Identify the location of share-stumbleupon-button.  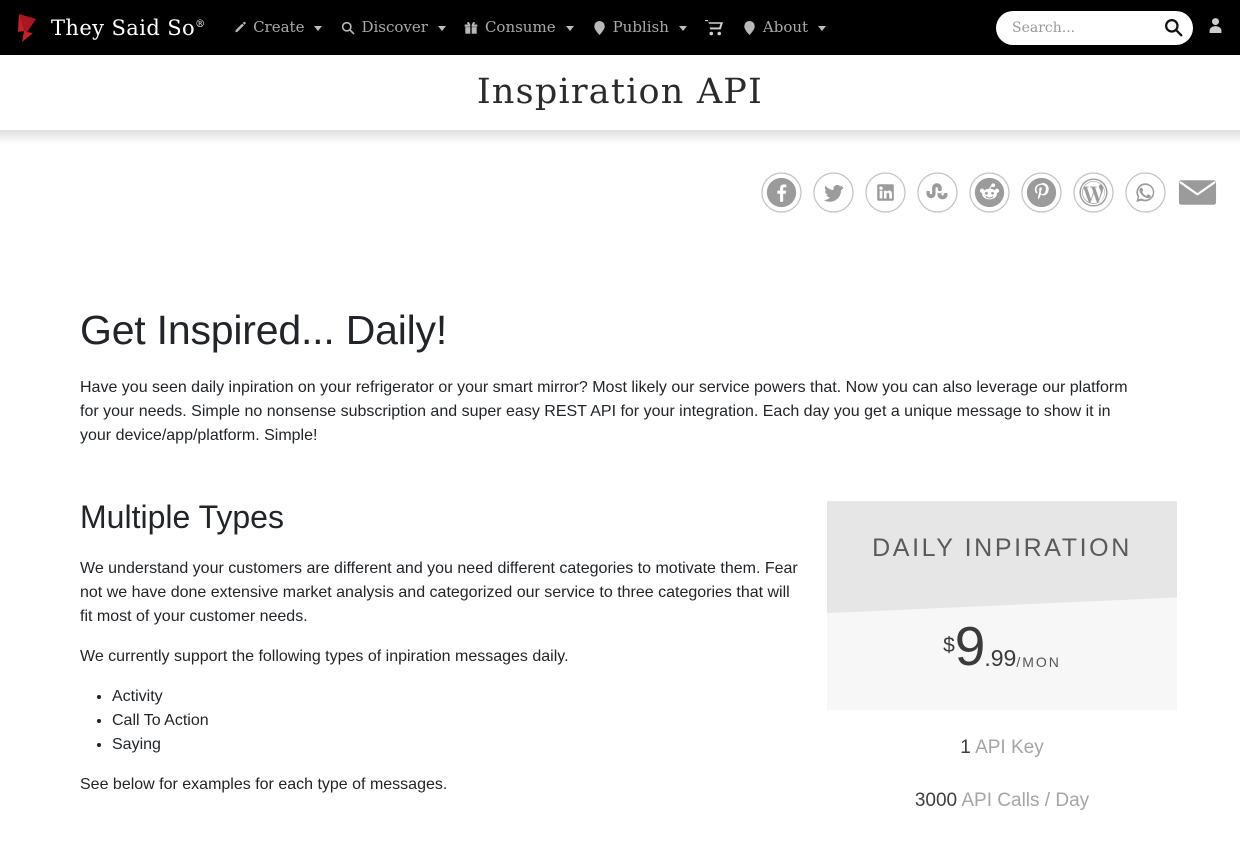
(937, 192).